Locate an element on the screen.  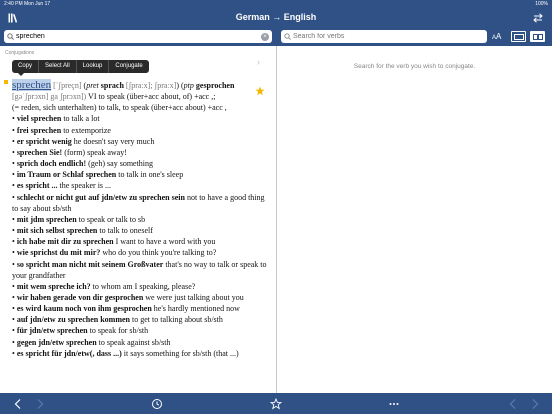
status-bar: 2:40 PM Mon Jun 17 100% is located at coordinates (276, 4).